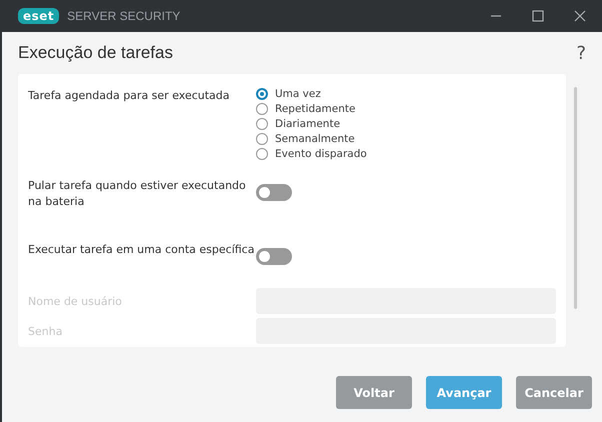  What do you see at coordinates (311, 94) in the screenshot?
I see `radio-option: Uma vez` at bounding box center [311, 94].